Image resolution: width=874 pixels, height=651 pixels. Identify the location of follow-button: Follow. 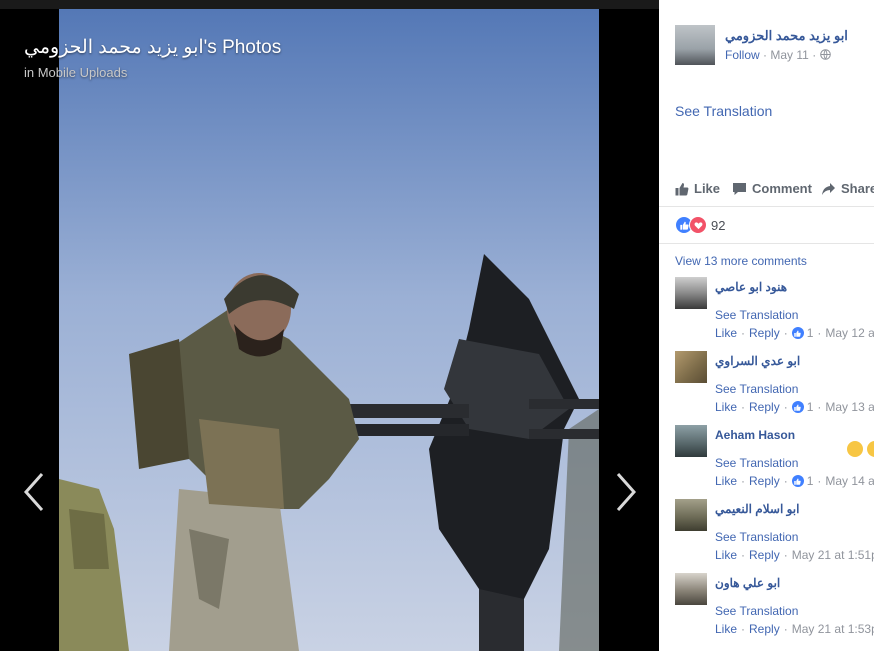
(742, 55).